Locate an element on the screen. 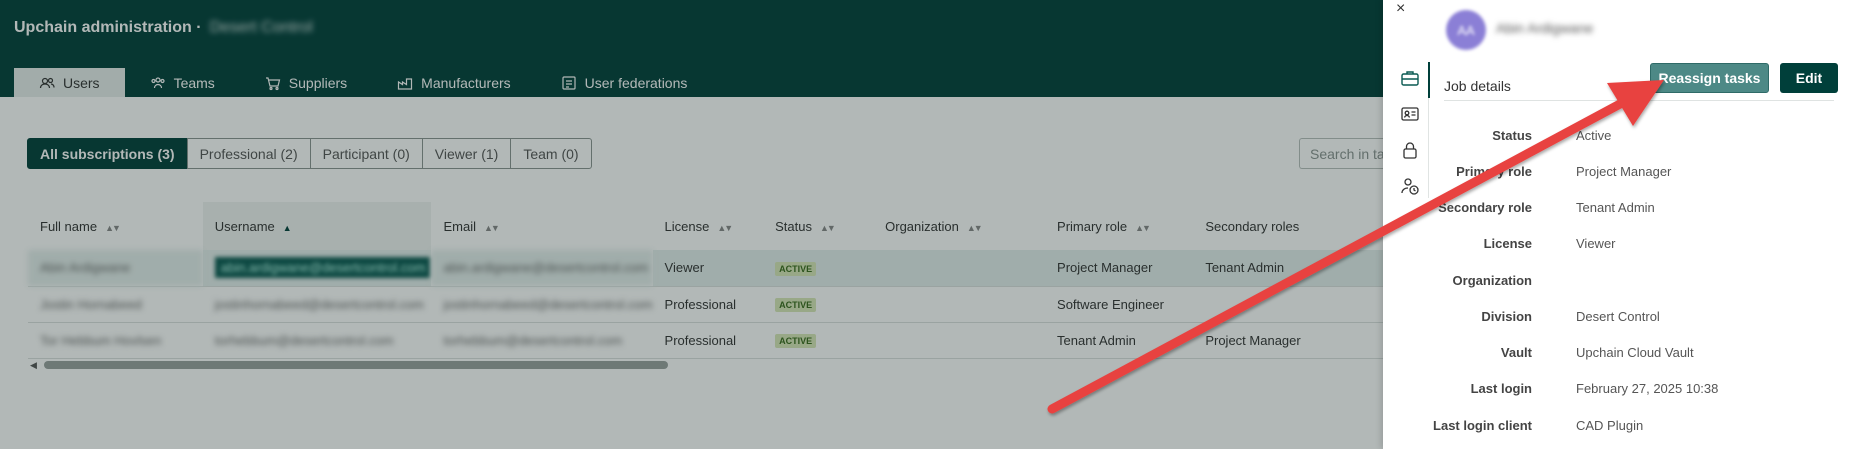  column-header-primary-role: Primary role ▲▼ is located at coordinates (1119, 226).